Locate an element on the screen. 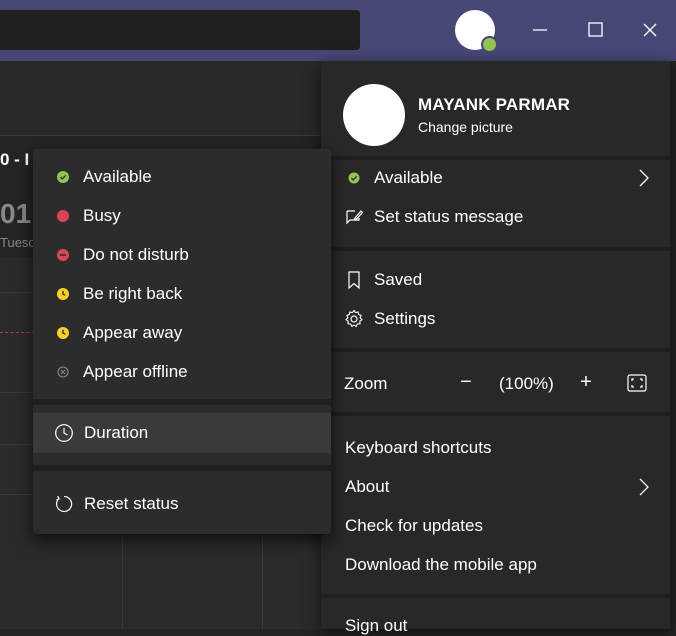 The image size is (676, 636). status-label: Available is located at coordinates (408, 177).